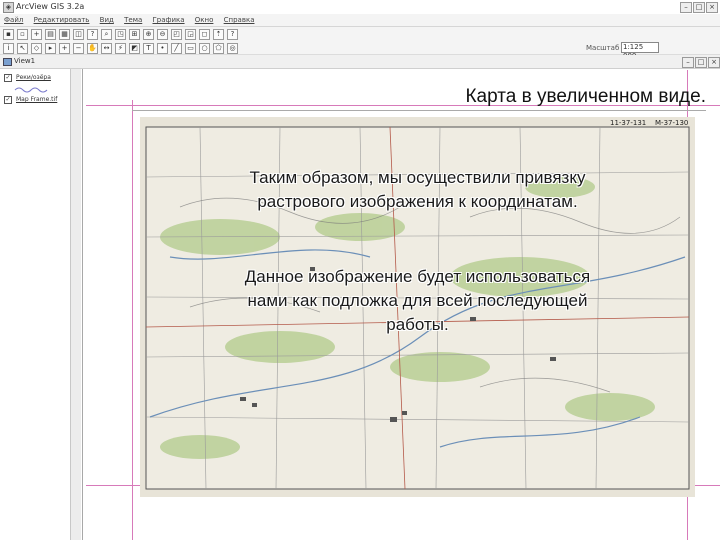 This screenshot has height=540, width=720. What do you see at coordinates (204, 34) in the screenshot?
I see `clear-selection-icon: ◻` at bounding box center [204, 34].